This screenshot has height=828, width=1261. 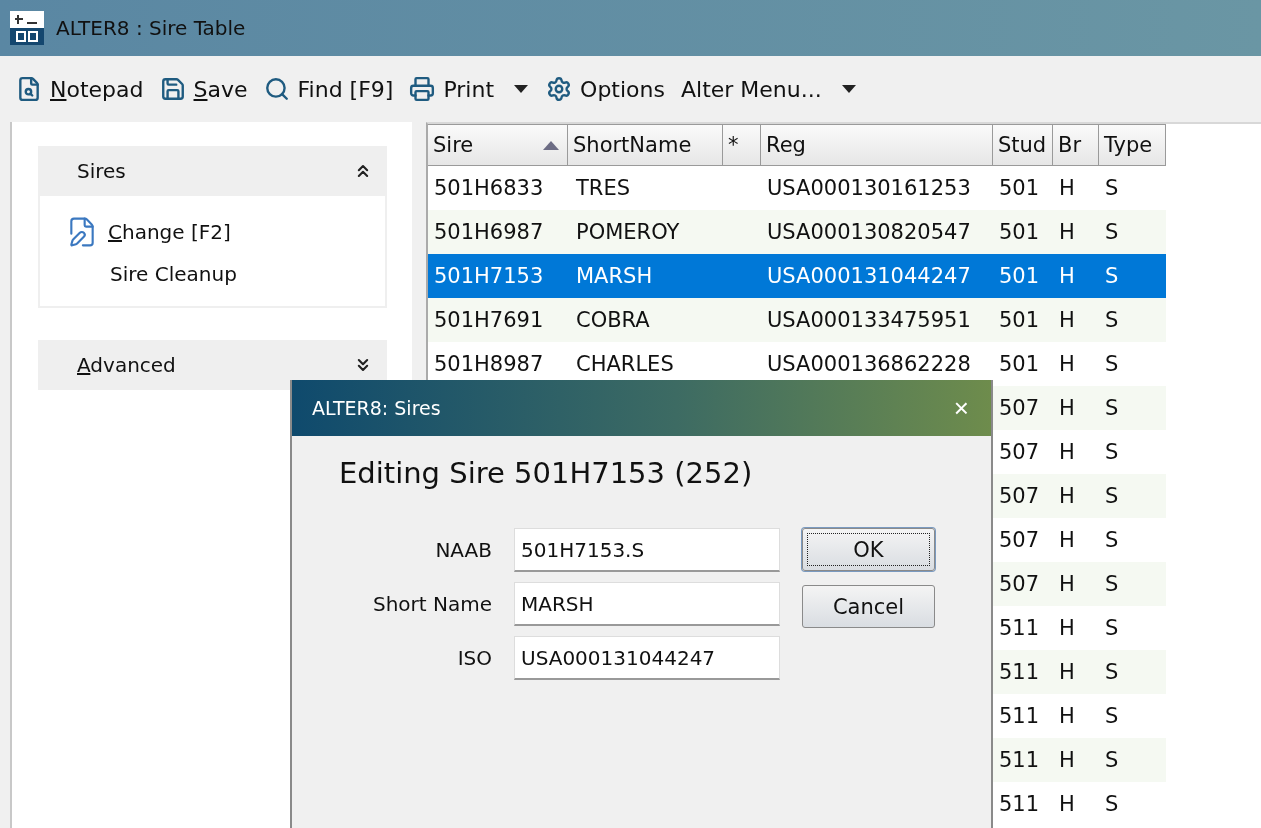 What do you see at coordinates (647, 550) in the screenshot?
I see `input-field: 501H7153.S` at bounding box center [647, 550].